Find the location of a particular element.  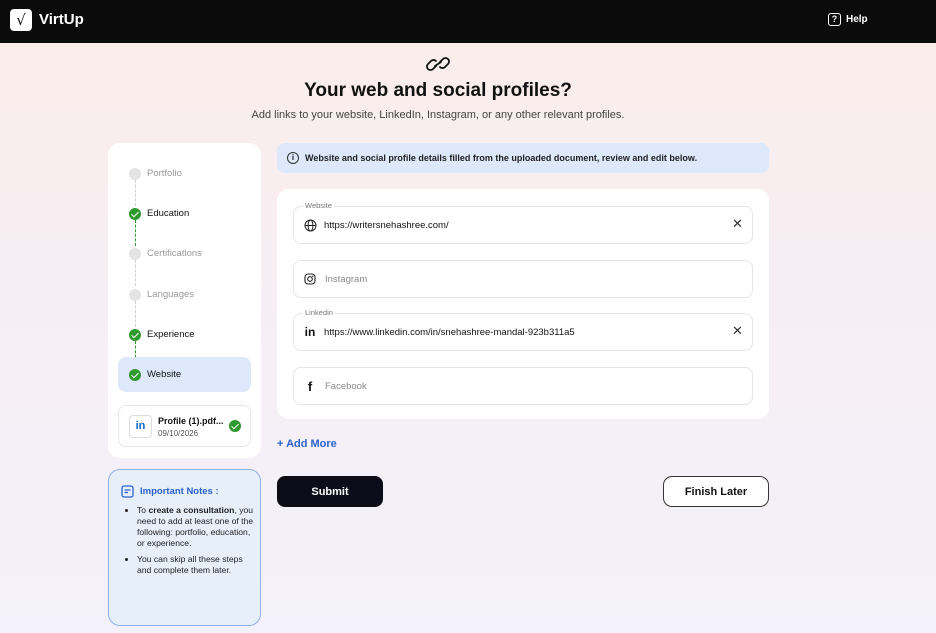

field-label: Website is located at coordinates (318, 205).